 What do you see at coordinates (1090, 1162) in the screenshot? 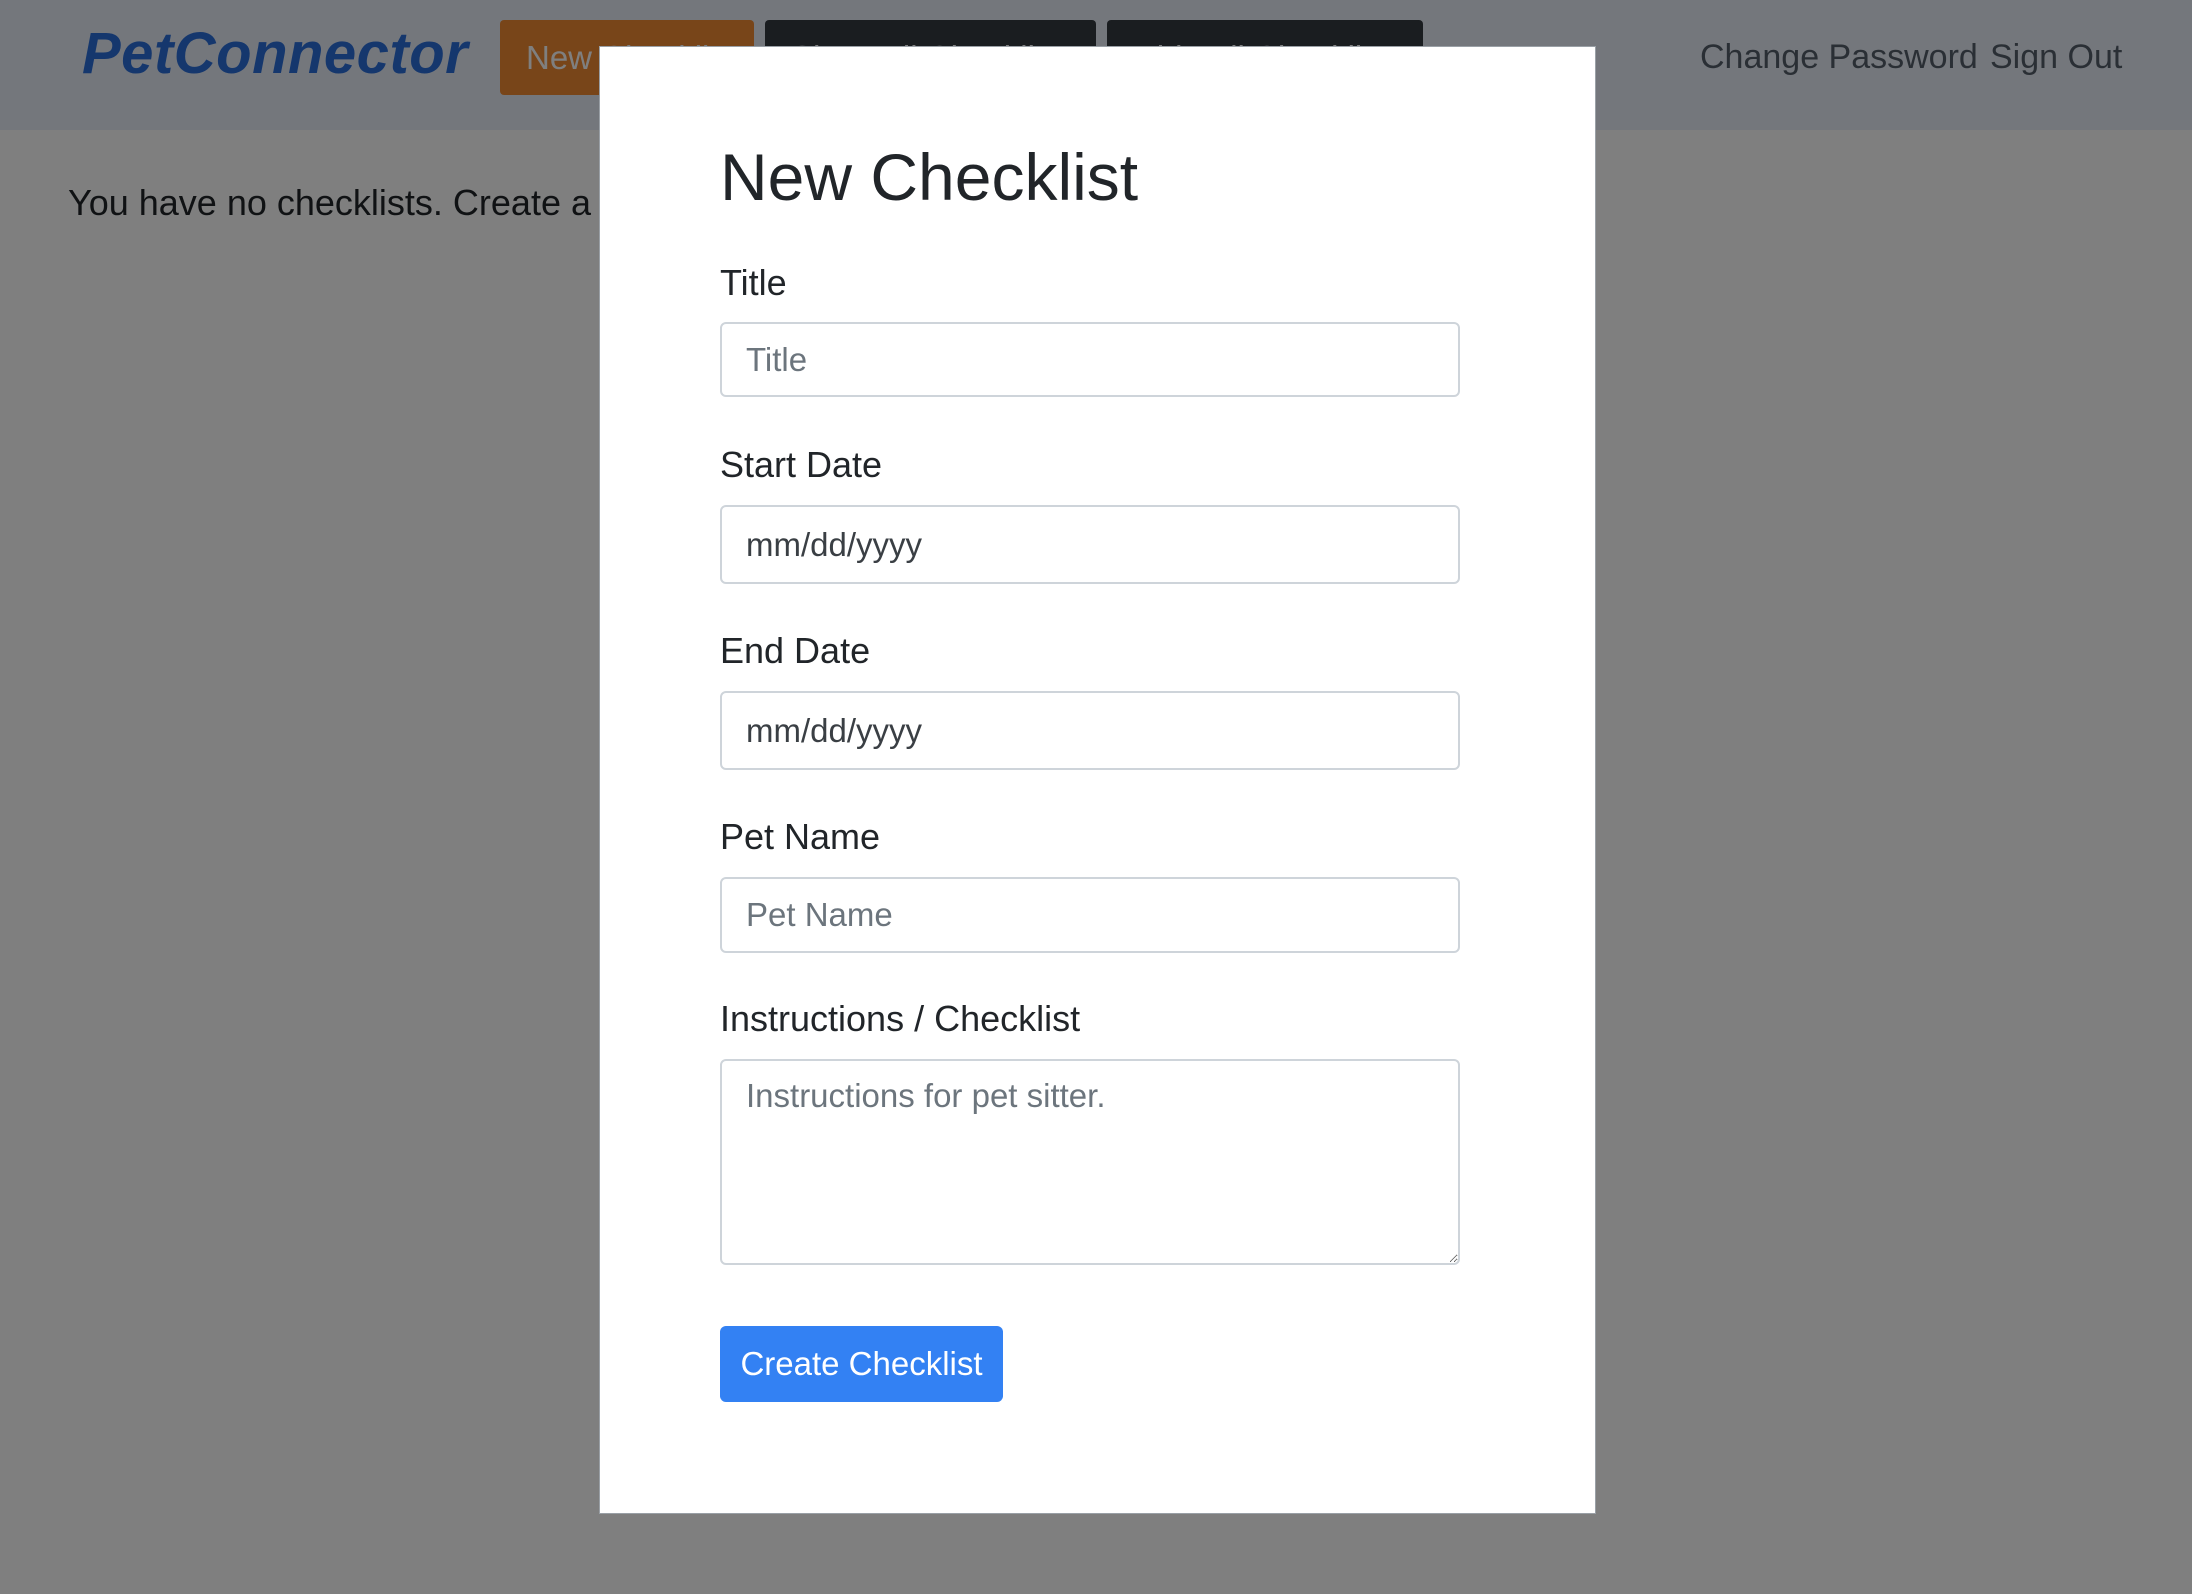
I see `instructions-textarea` at bounding box center [1090, 1162].